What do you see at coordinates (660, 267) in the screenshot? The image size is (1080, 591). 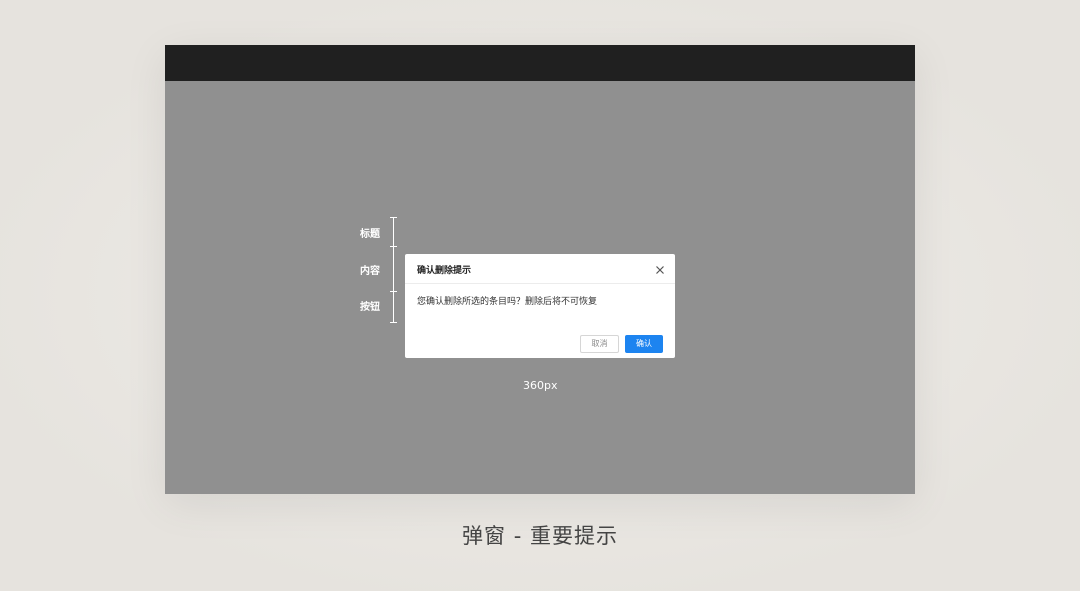 I see `close-icon` at bounding box center [660, 267].